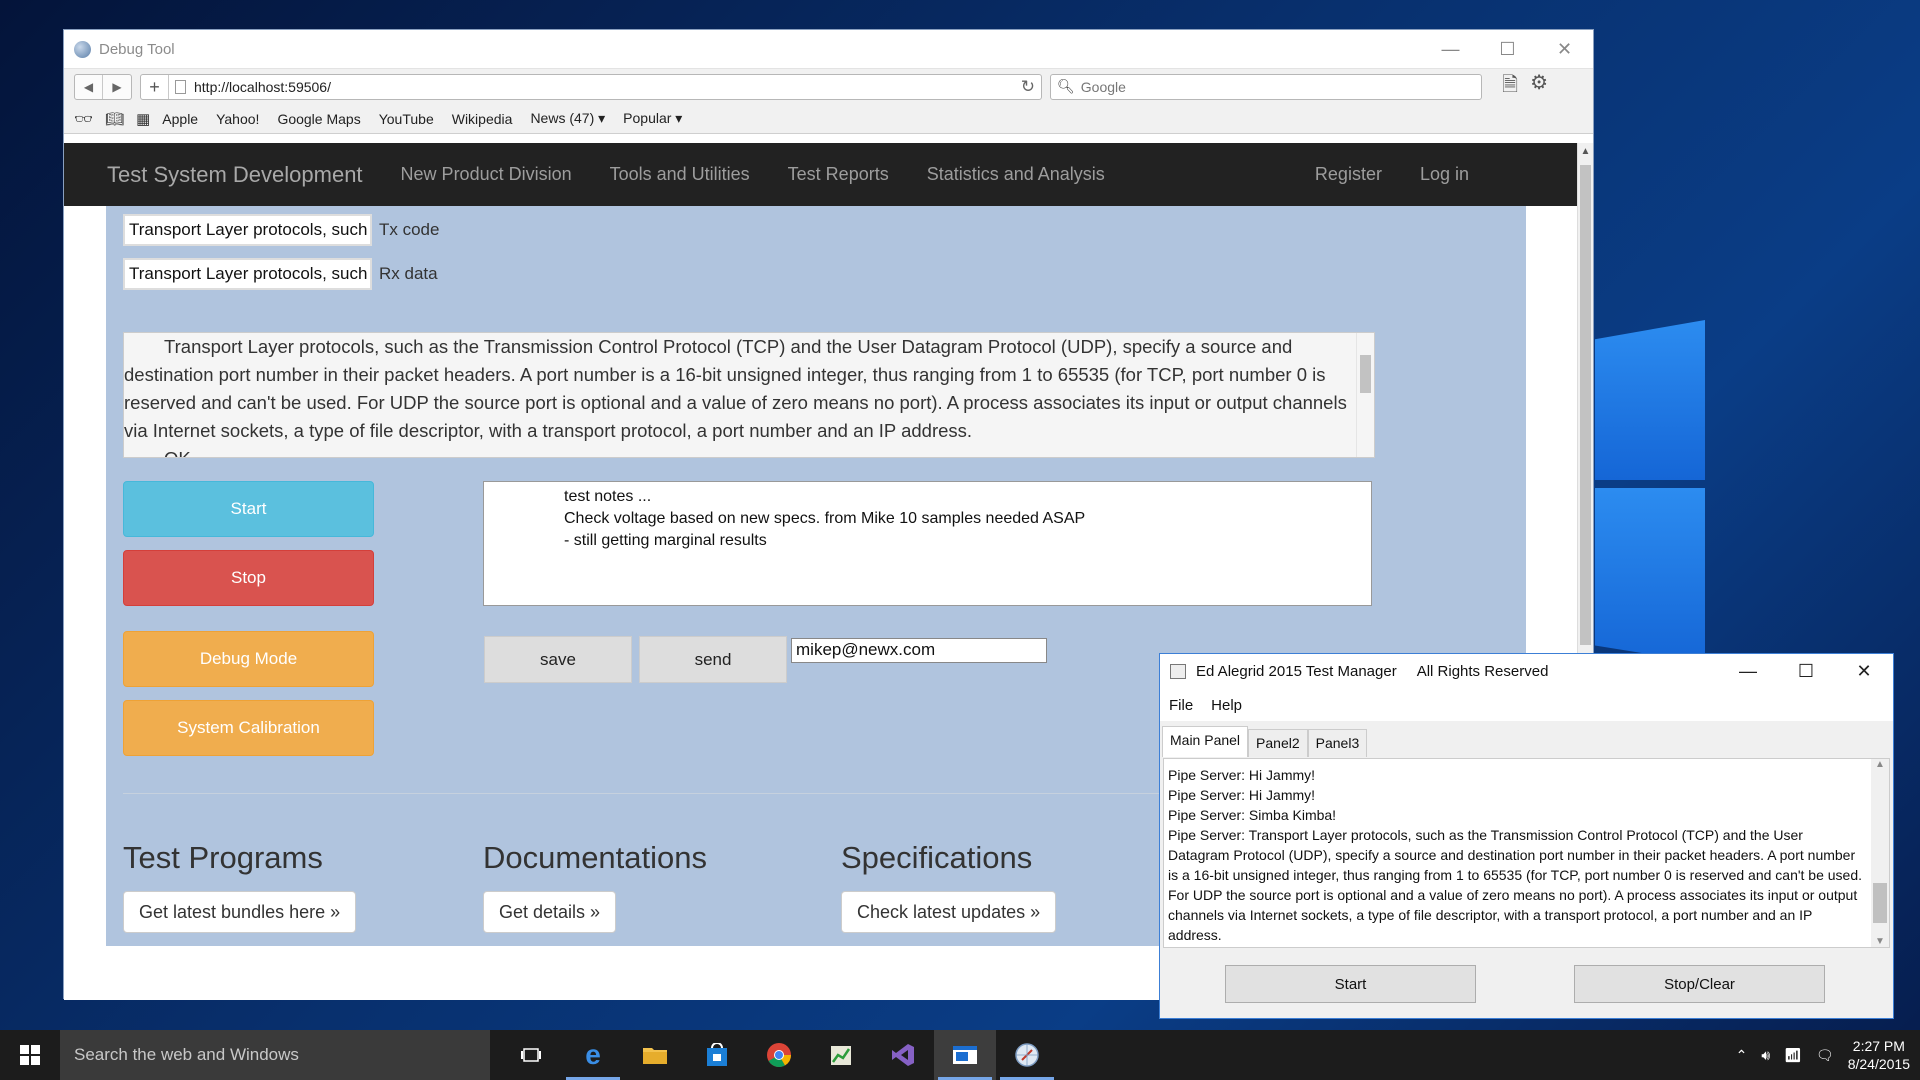 The height and width of the screenshot is (1080, 1920). What do you see at coordinates (738, 451) in the screenshot?
I see `protocol-text-ok: OK` at bounding box center [738, 451].